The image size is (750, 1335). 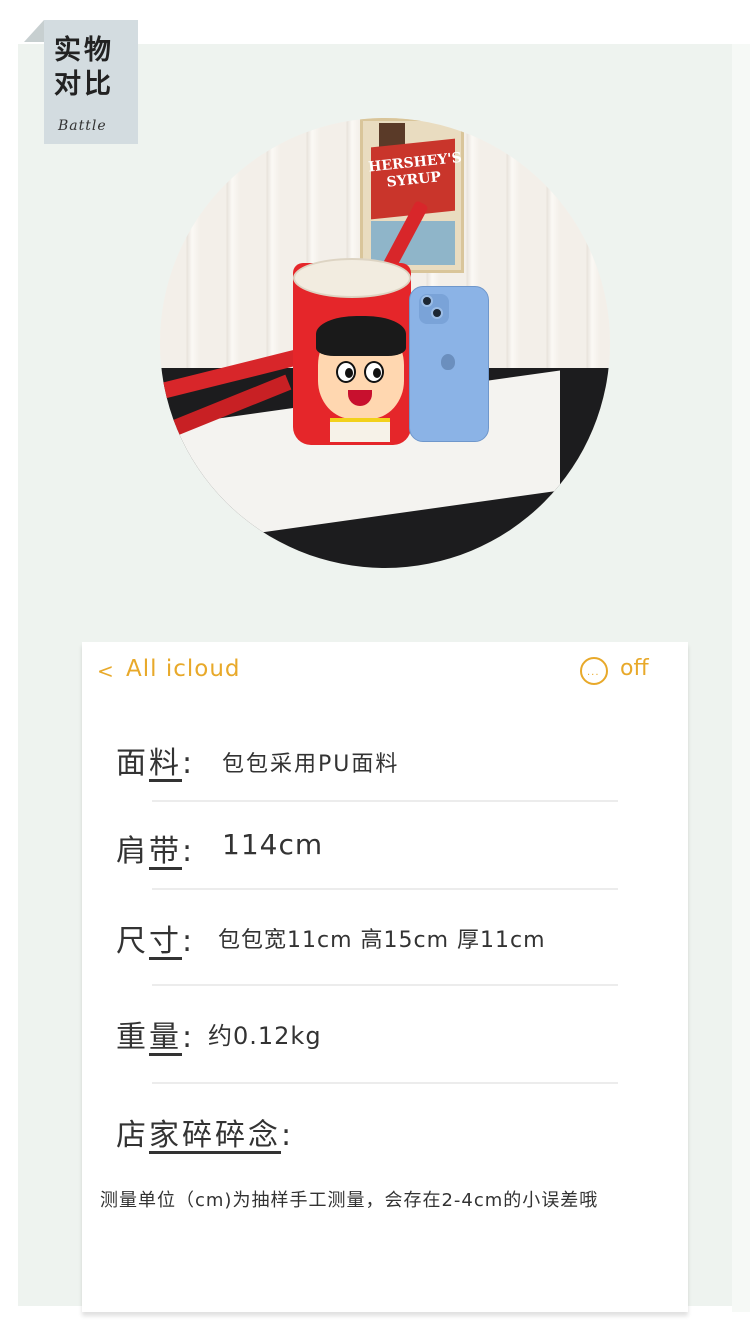 I want to click on bag-lid, so click(x=352, y=278).